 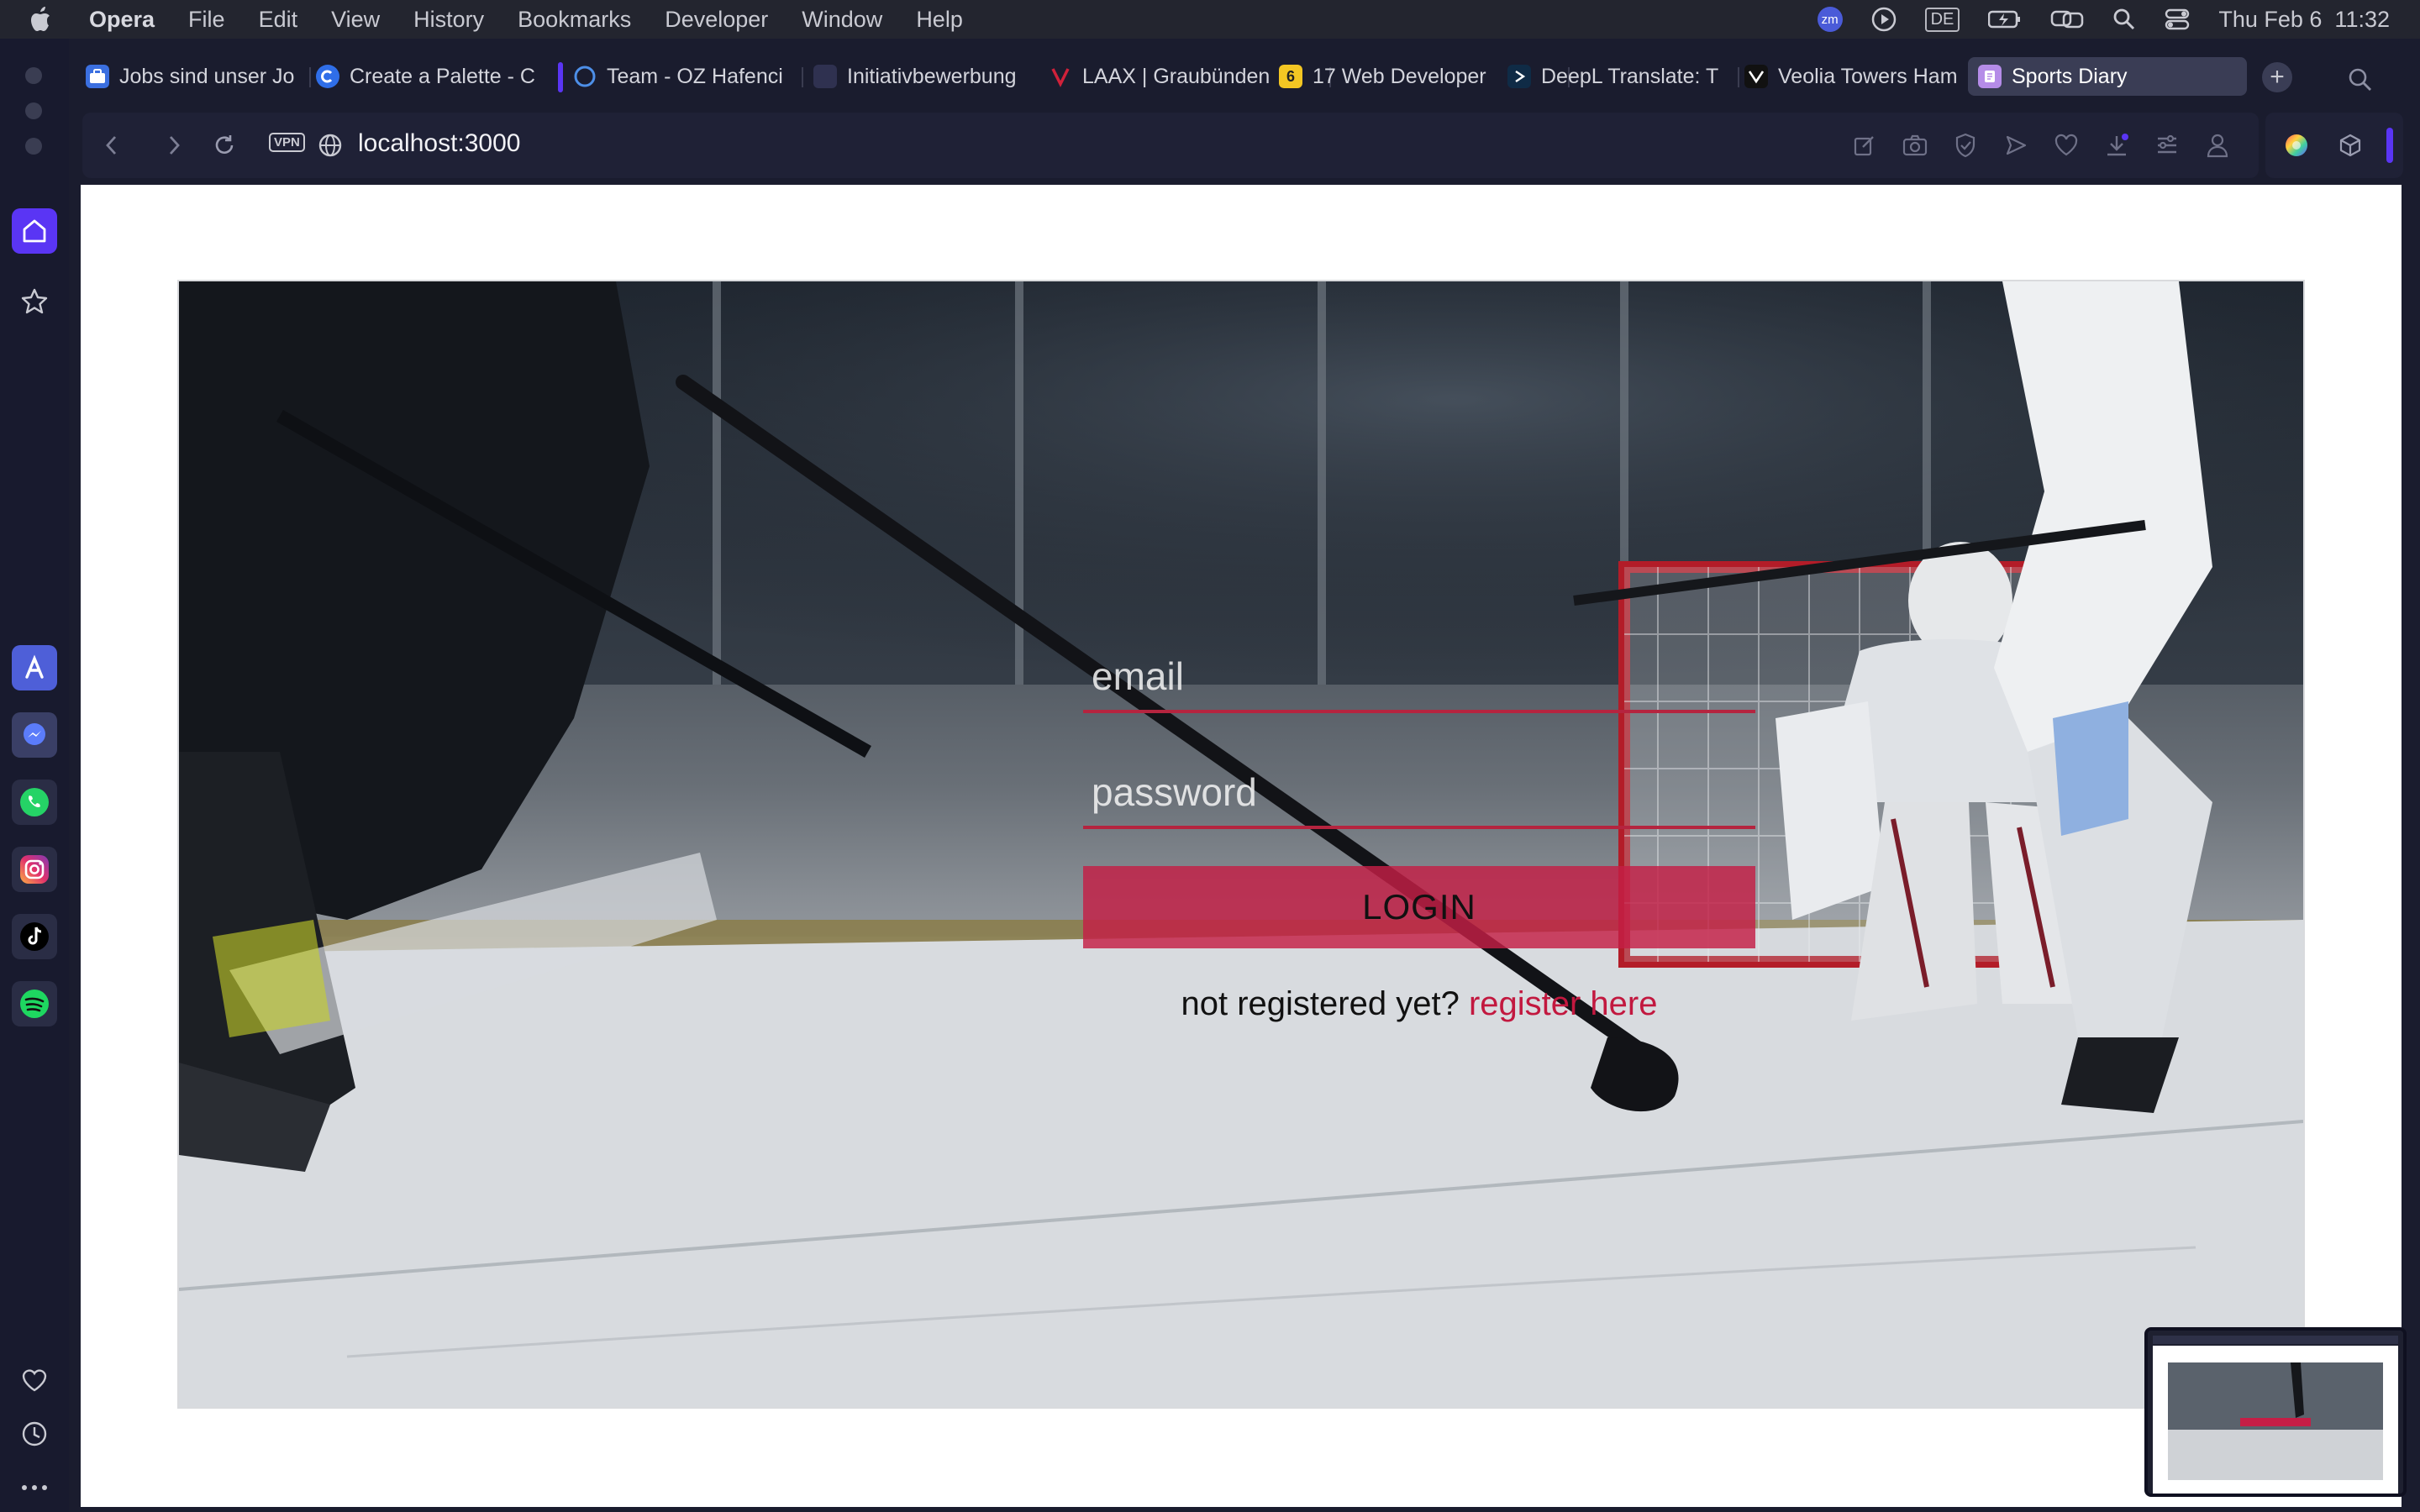 I want to click on tab-label: Team - OZ Hafenci, so click(x=695, y=76).